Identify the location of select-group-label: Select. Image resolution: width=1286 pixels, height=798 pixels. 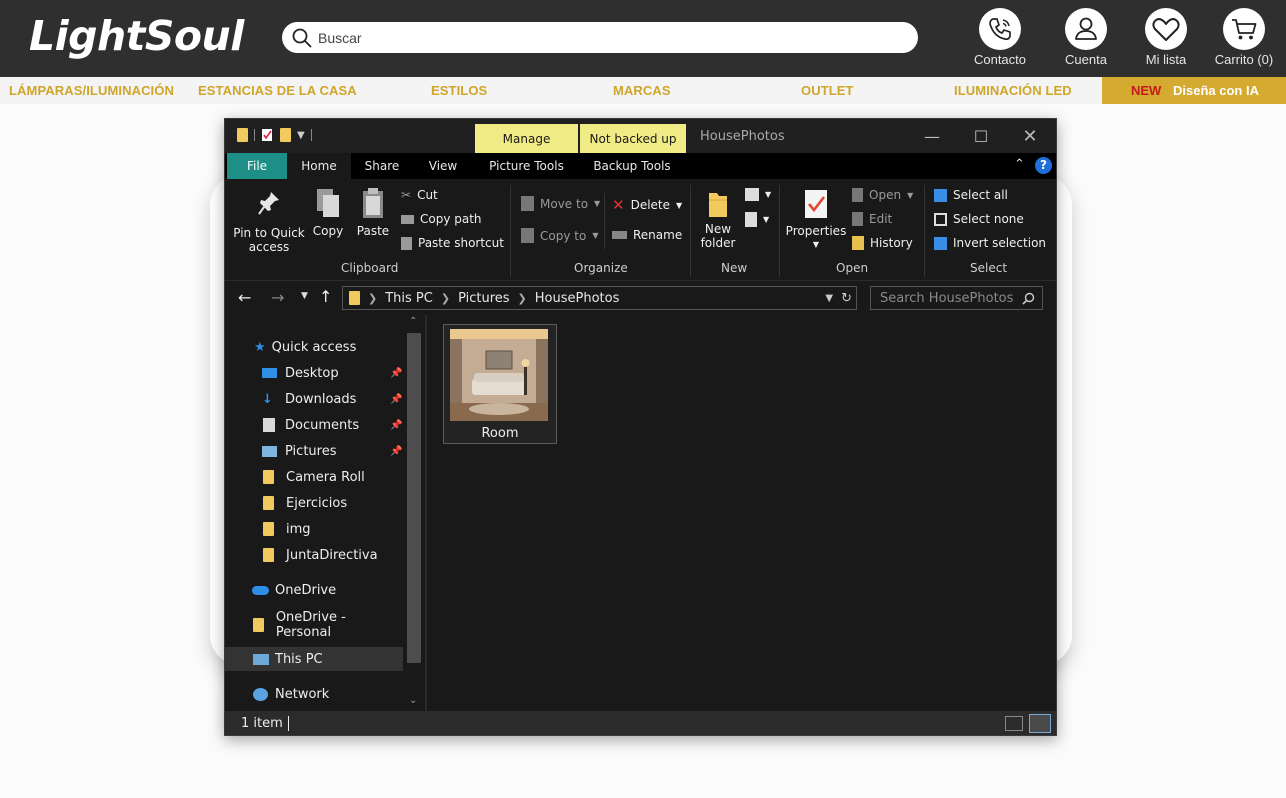
(989, 268).